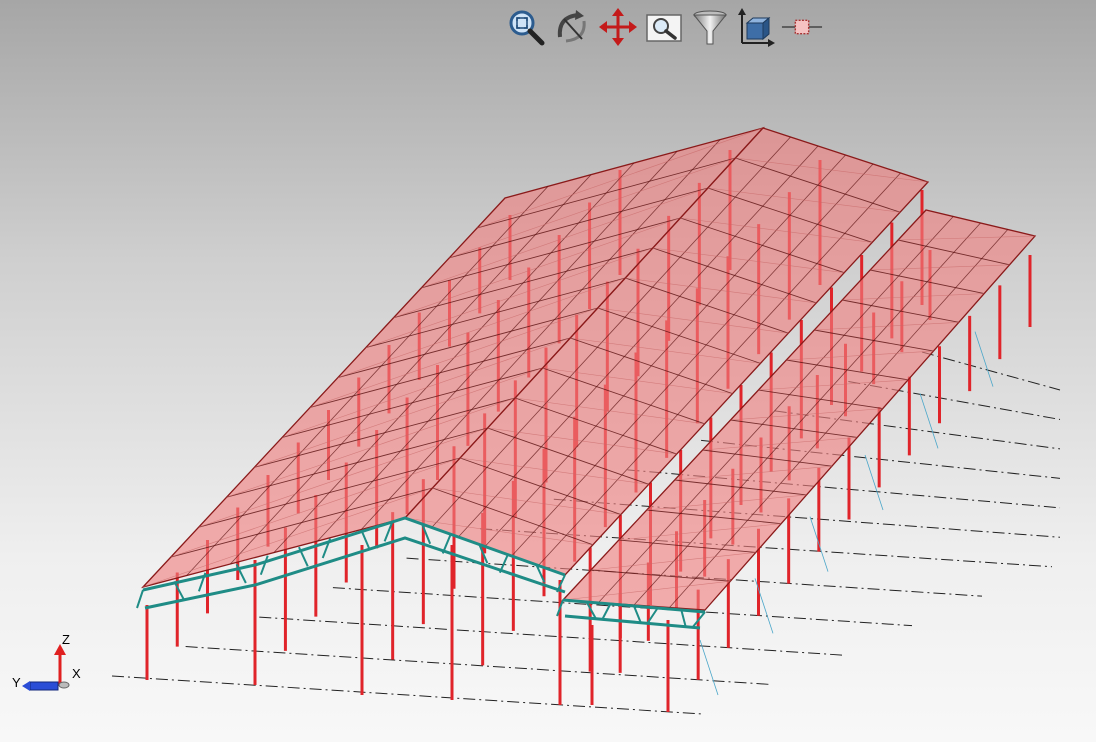 The width and height of the screenshot is (1096, 742). I want to click on axis-z-label: Z, so click(66, 639).